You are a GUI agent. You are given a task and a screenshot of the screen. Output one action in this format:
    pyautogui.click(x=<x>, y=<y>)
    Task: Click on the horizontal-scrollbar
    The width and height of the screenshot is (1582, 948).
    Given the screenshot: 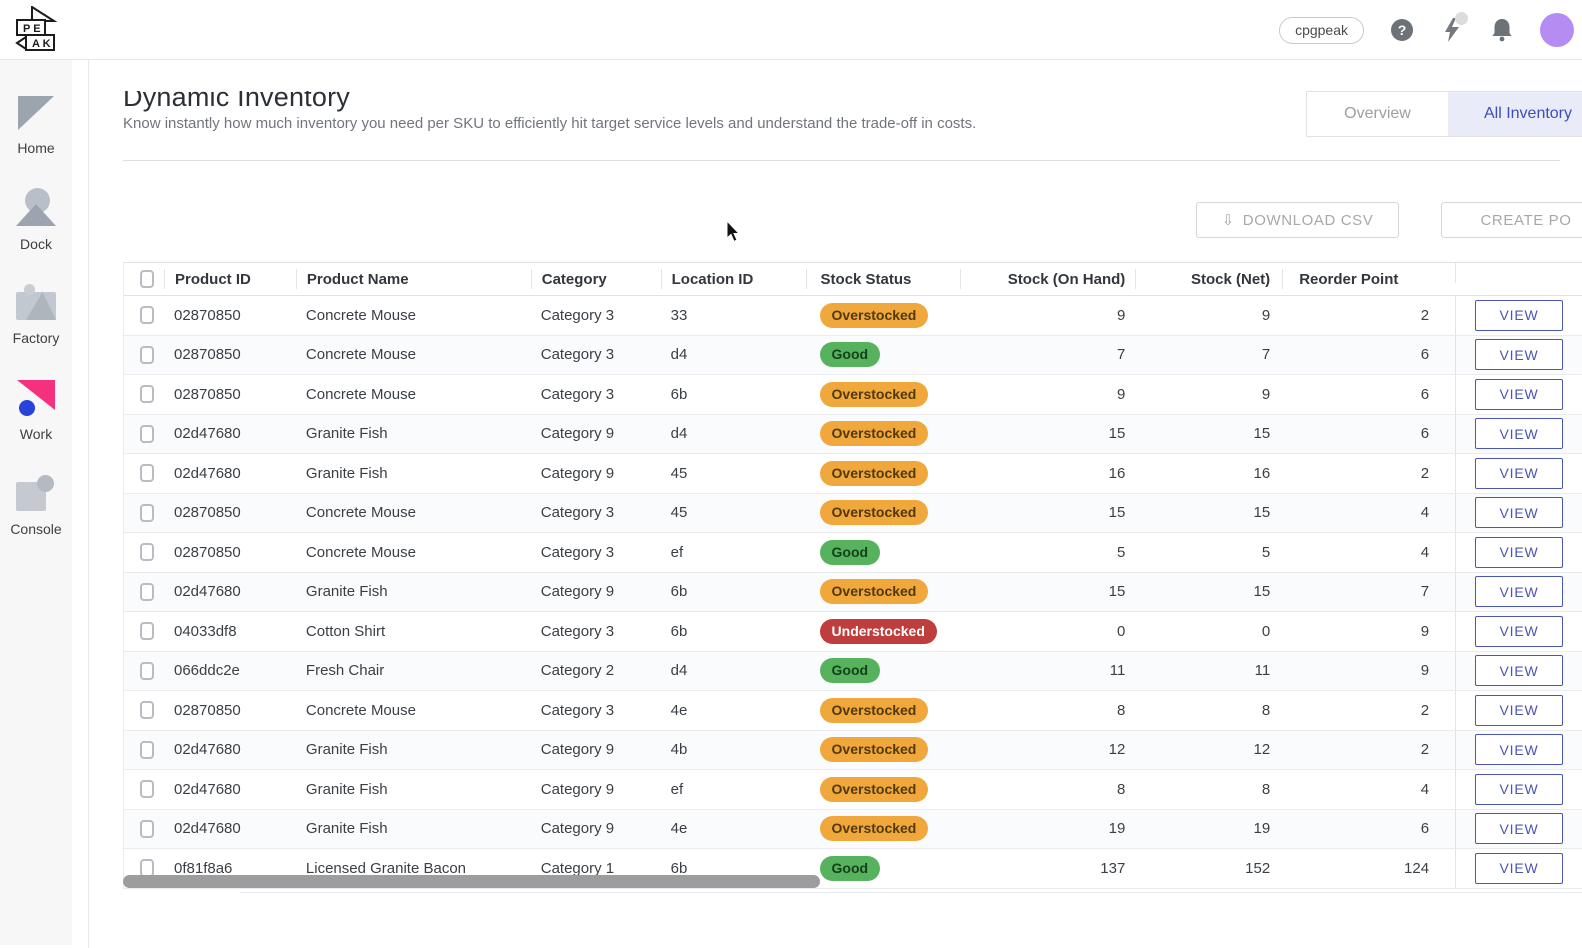 What is the action you would take?
    pyautogui.click(x=471, y=881)
    